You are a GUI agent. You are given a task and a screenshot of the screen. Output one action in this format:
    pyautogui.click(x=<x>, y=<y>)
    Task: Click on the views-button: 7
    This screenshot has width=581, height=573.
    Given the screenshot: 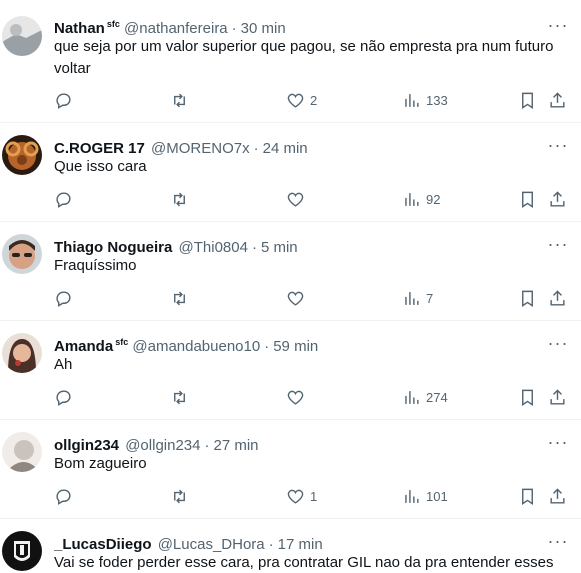 What is the action you would take?
    pyautogui.click(x=417, y=298)
    